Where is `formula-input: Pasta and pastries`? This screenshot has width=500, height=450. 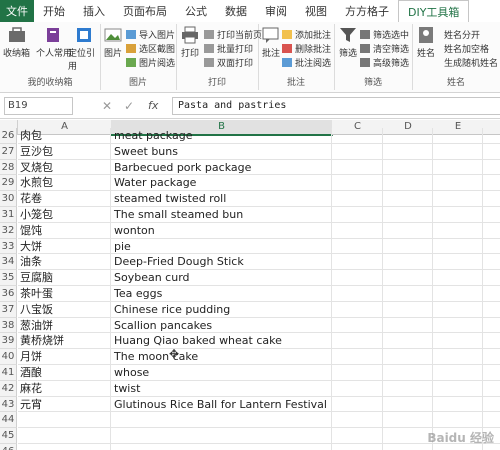
formula-input: Pasta and pastries is located at coordinates (336, 106).